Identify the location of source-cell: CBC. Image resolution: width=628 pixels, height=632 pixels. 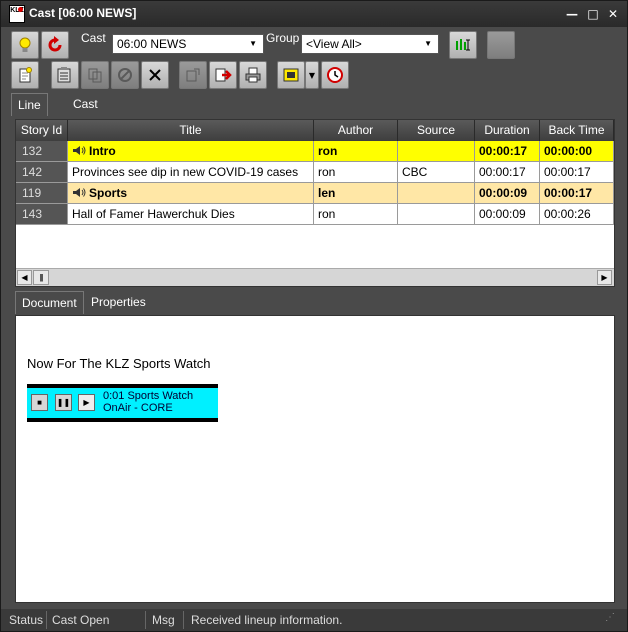
(436, 172).